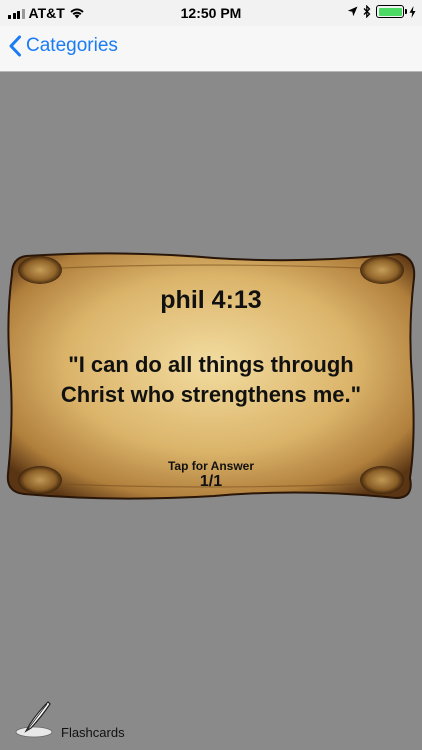  I want to click on categories-back-button: Categories, so click(63, 46).